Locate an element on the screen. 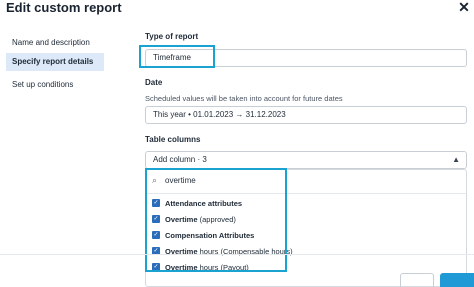 This screenshot has height=287, width=474. option-bold-text: Attendance attributes is located at coordinates (204, 203).